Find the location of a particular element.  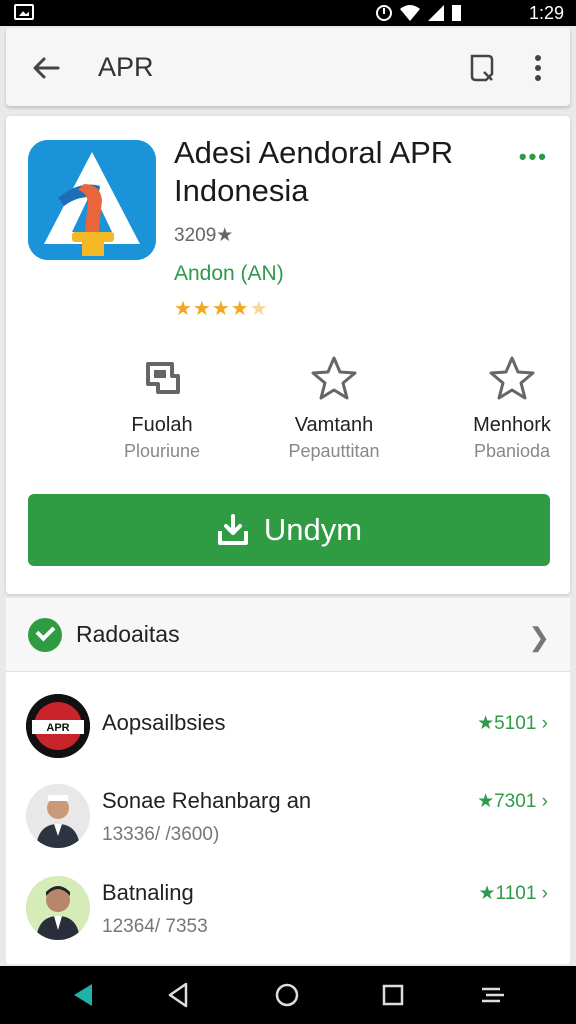

app-title: Adesi Aendoral APR Indonesia is located at coordinates (339, 172).